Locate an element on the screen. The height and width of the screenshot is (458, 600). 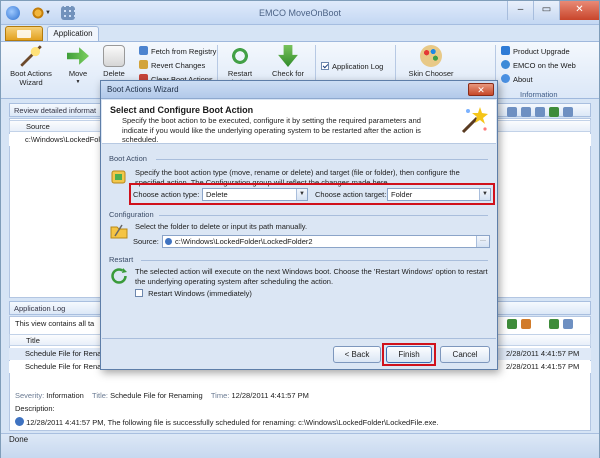
minimize-button: – is located at coordinates (520, 10).